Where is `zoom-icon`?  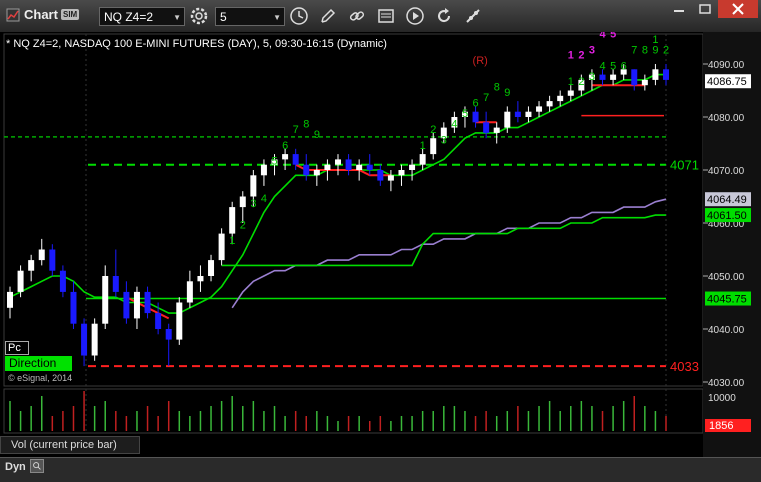 zoom-icon is located at coordinates (37, 466).